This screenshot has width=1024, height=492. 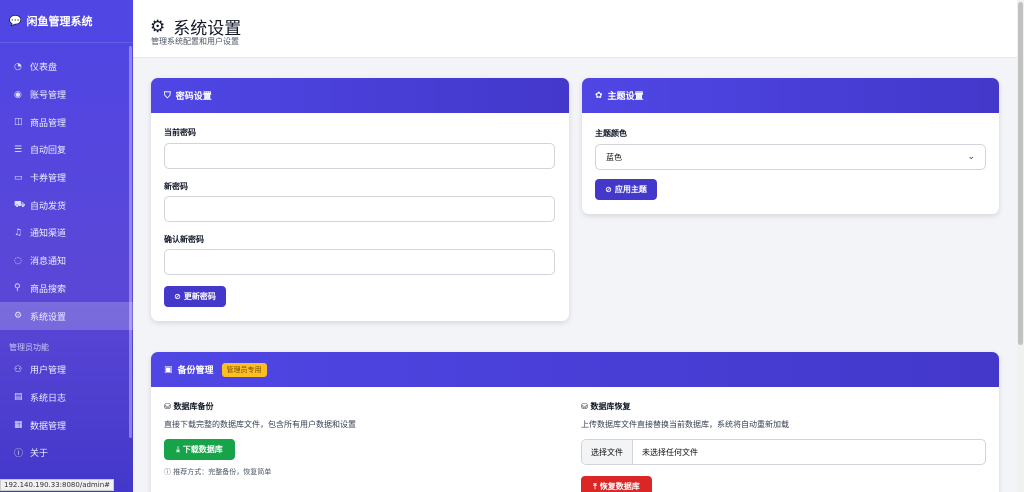 What do you see at coordinates (66, 453) in the screenshot?
I see `sidebar-item-about: ⓘ 关于` at bounding box center [66, 453].